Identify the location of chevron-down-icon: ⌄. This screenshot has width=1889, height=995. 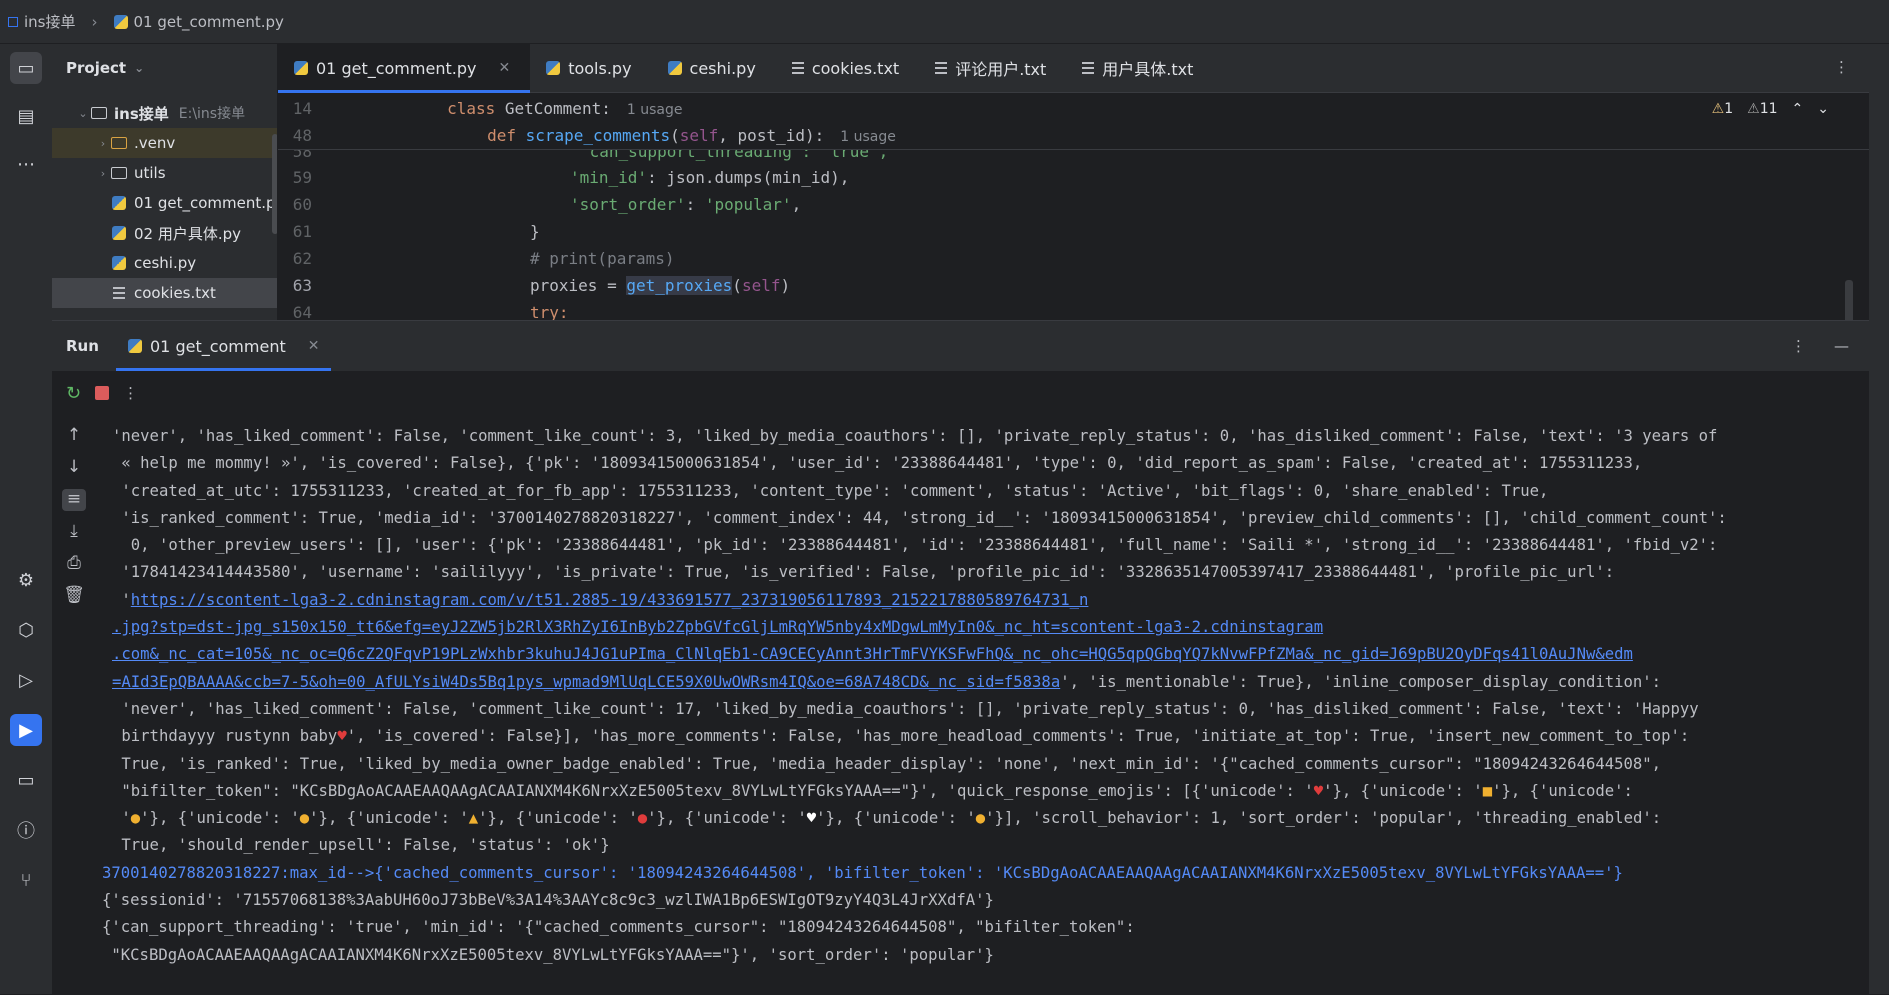
(1823, 109).